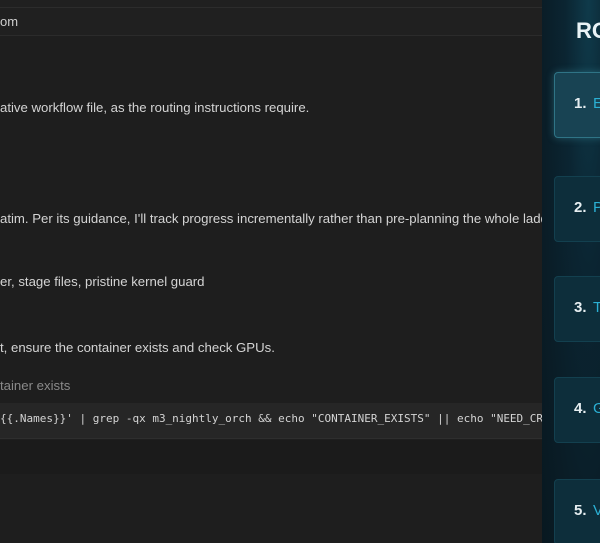  I want to click on step-1-number: 1., so click(580, 103).